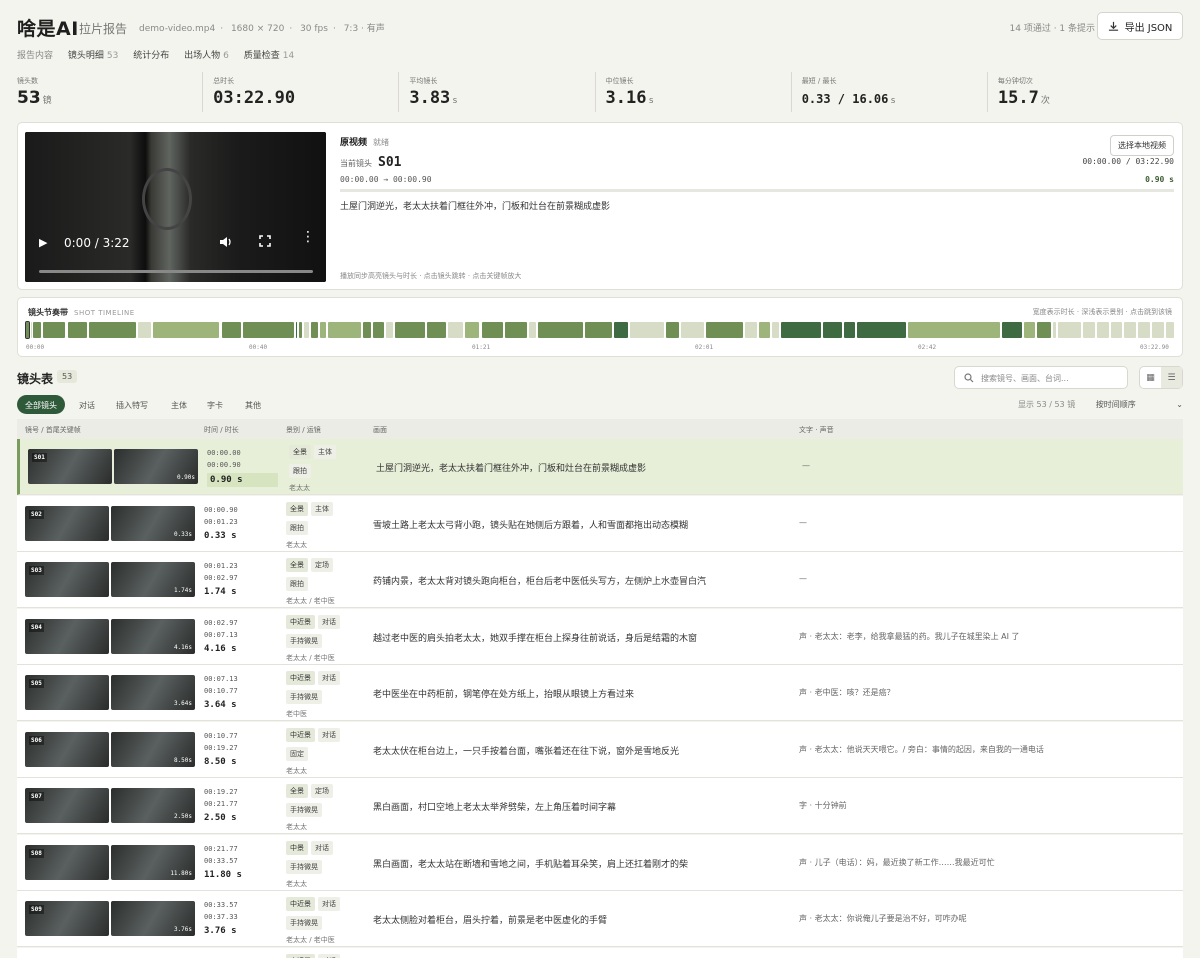 This screenshot has width=1200, height=958. Describe the element at coordinates (1140, 26) in the screenshot. I see `export-json-button: 导出 JSON` at that location.